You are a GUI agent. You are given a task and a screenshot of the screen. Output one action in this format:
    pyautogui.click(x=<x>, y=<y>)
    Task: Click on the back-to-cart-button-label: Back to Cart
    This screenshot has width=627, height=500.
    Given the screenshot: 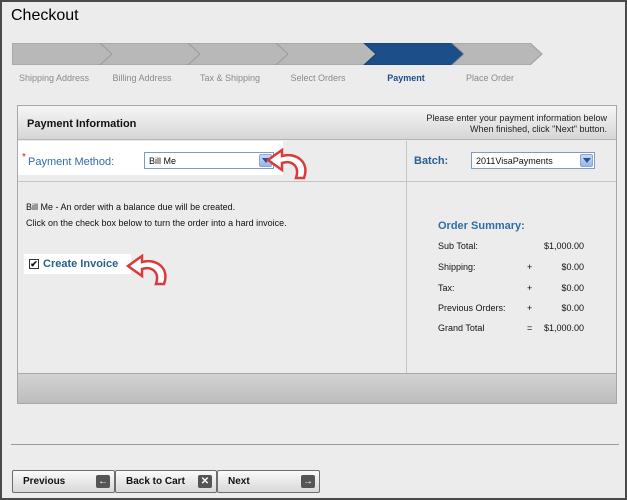 What is the action you would take?
    pyautogui.click(x=155, y=481)
    